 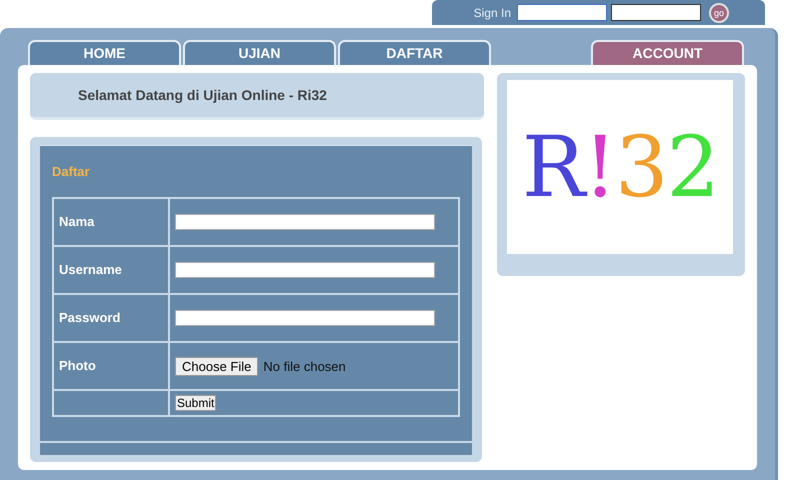 I want to click on go-button: go, so click(x=719, y=12).